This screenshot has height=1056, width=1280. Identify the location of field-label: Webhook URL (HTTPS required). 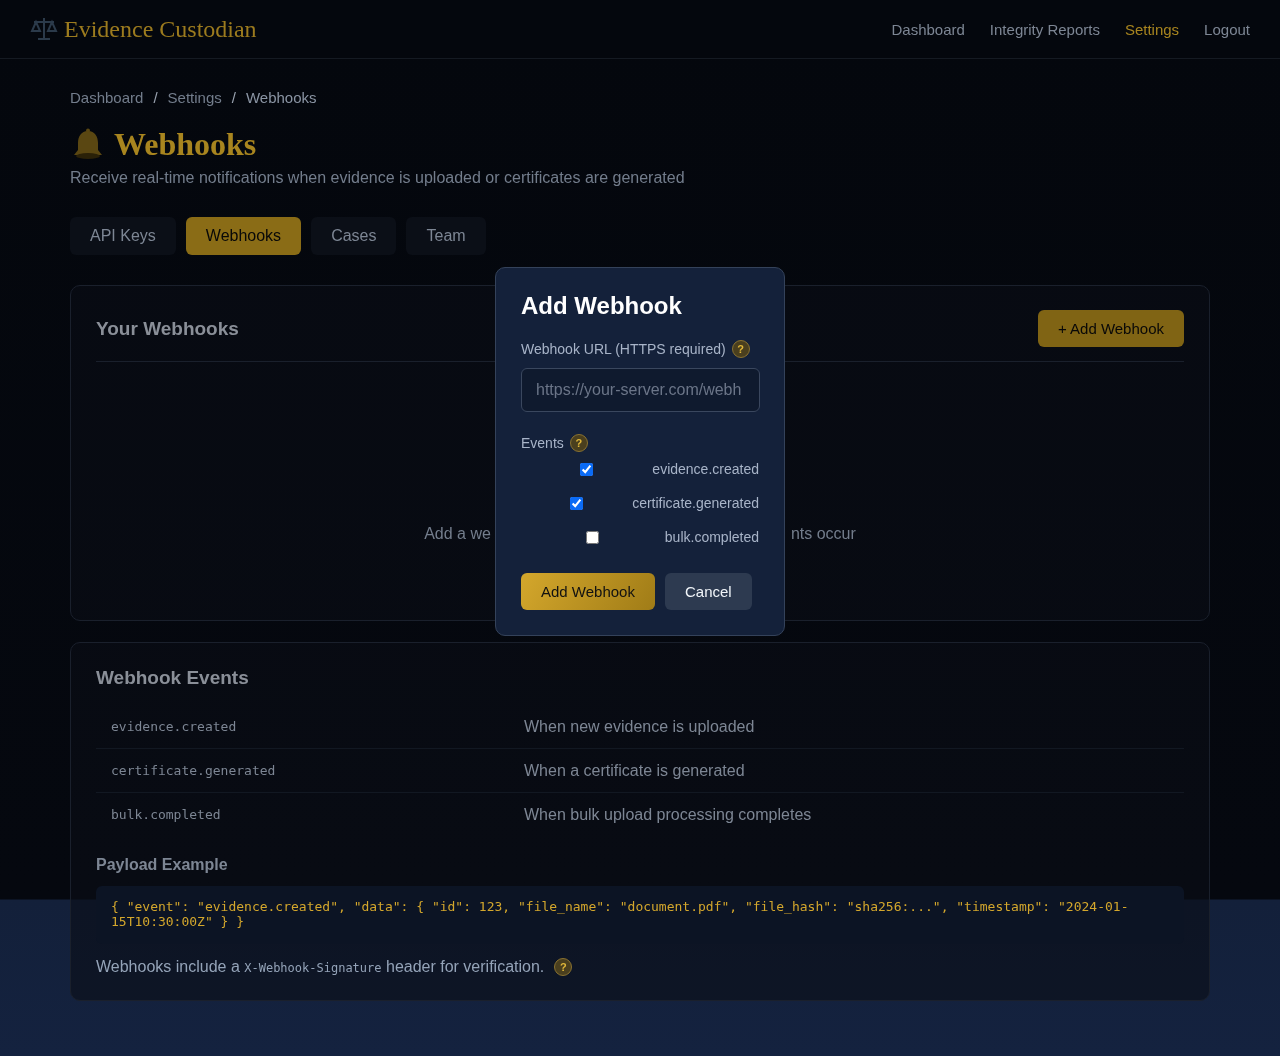
(623, 349).